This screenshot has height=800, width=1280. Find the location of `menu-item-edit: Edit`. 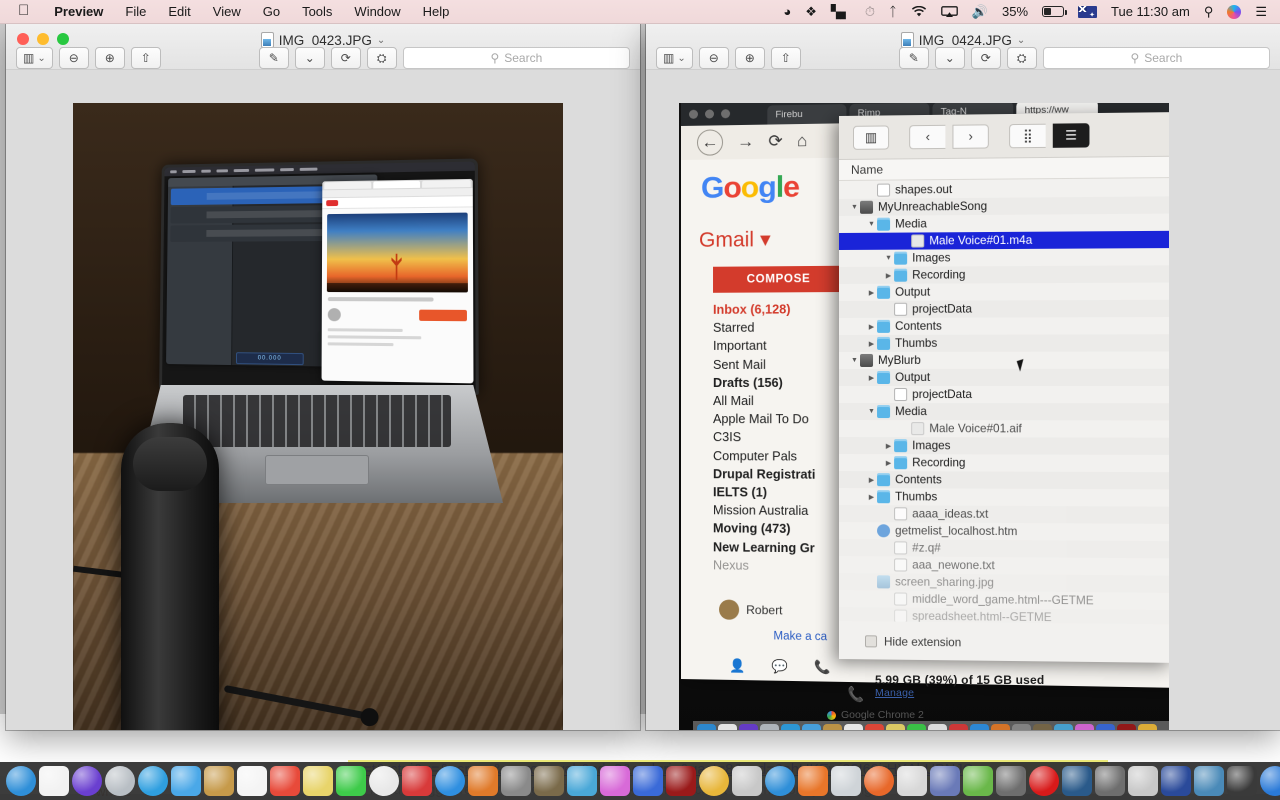

menu-item-edit: Edit is located at coordinates (179, 12).